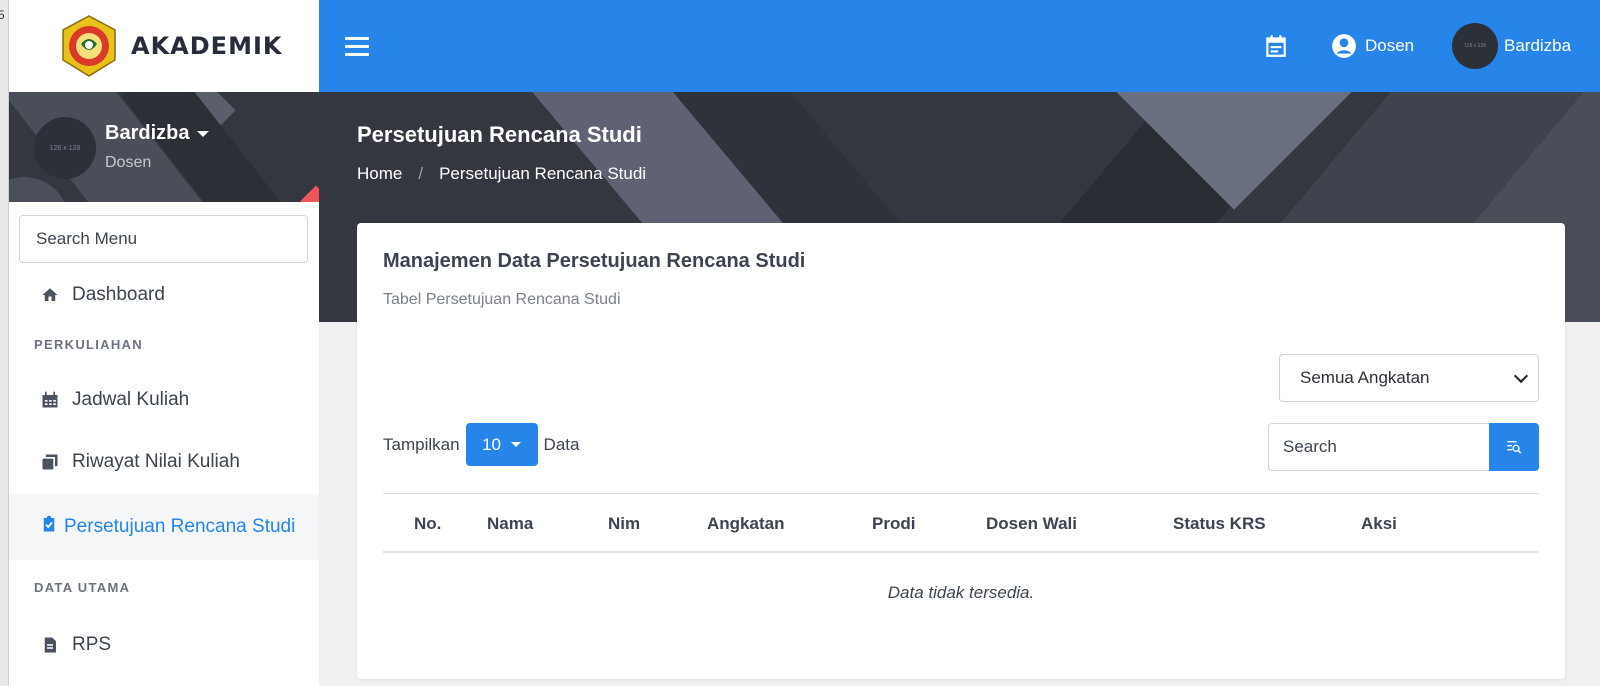 The height and width of the screenshot is (686, 1600). I want to click on sidebar-item-label: Persetujuan Rencana Studi, so click(180, 526).